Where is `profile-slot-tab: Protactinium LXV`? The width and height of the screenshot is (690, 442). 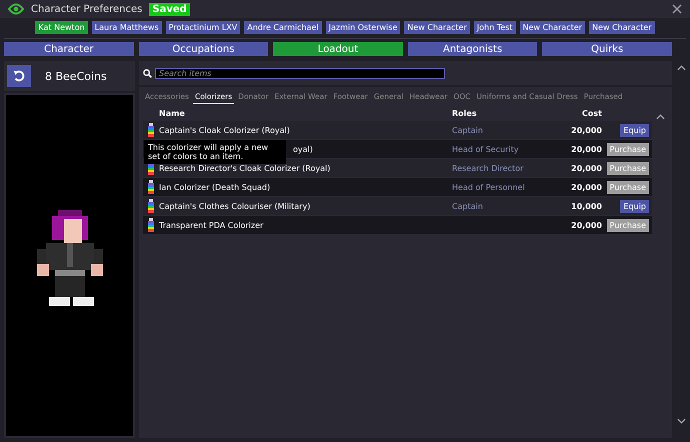
profile-slot-tab: Protactinium LXV is located at coordinates (203, 27).